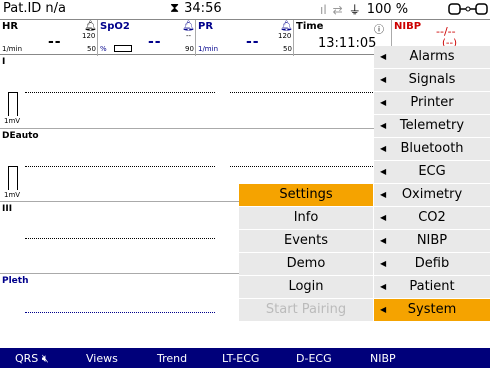 The height and width of the screenshot is (368, 490). Describe the element at coordinates (364, 9) in the screenshot. I see `system-icons: ıl ⇄ ⏚ 100 %` at that location.